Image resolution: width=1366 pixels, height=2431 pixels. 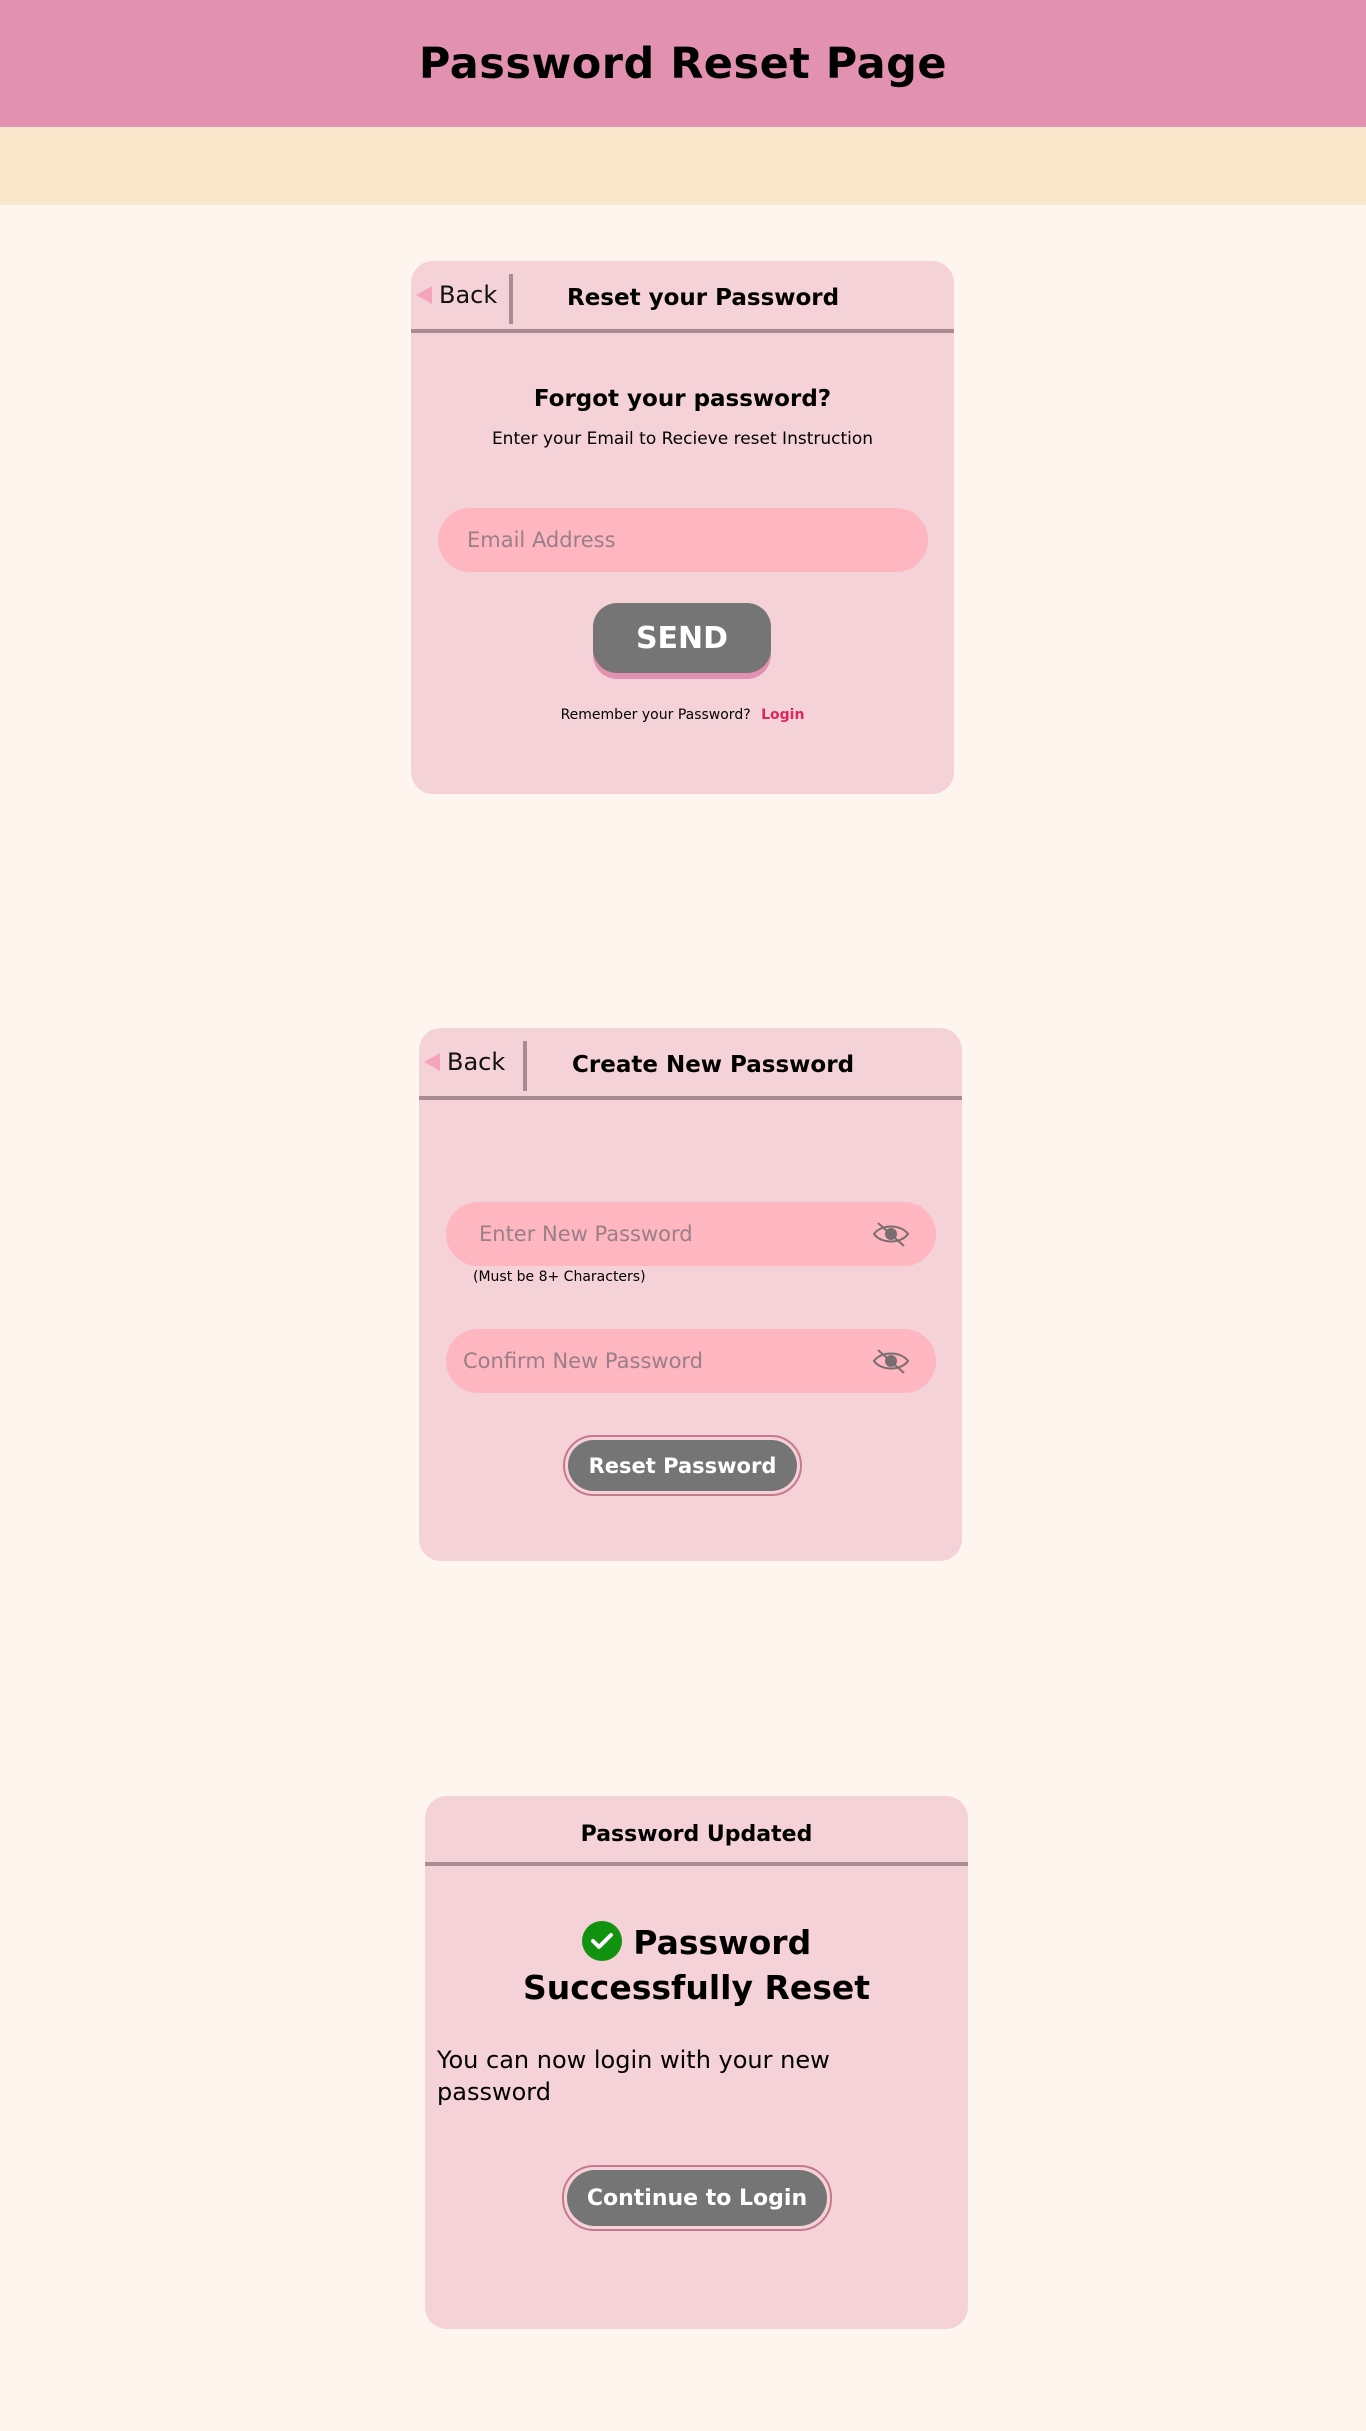 I want to click on success-message: You can now login with your new password, so click(x=633, y=2076).